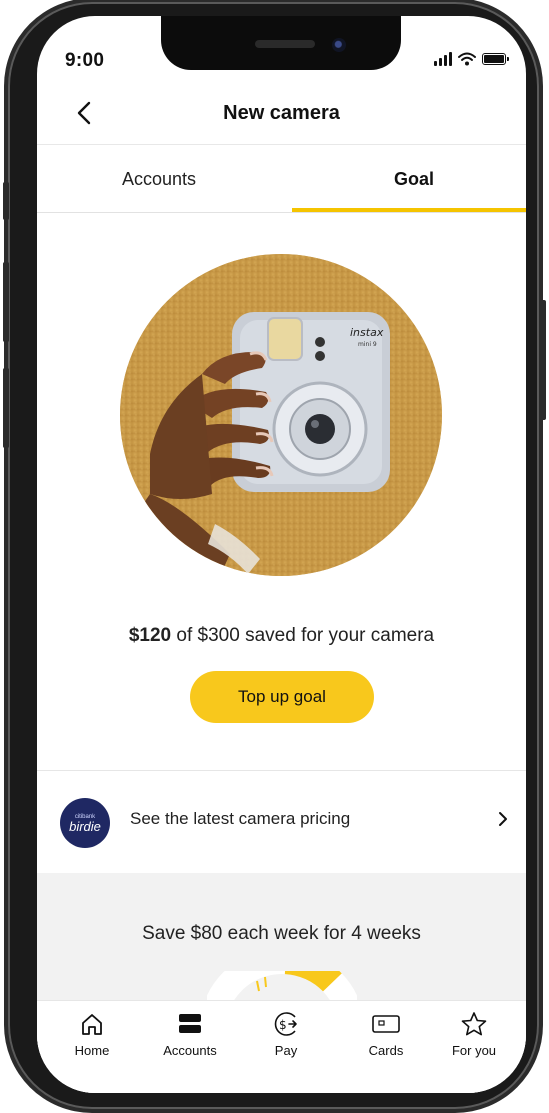  I want to click on tab-bar: Accounts Goal, so click(281, 179).